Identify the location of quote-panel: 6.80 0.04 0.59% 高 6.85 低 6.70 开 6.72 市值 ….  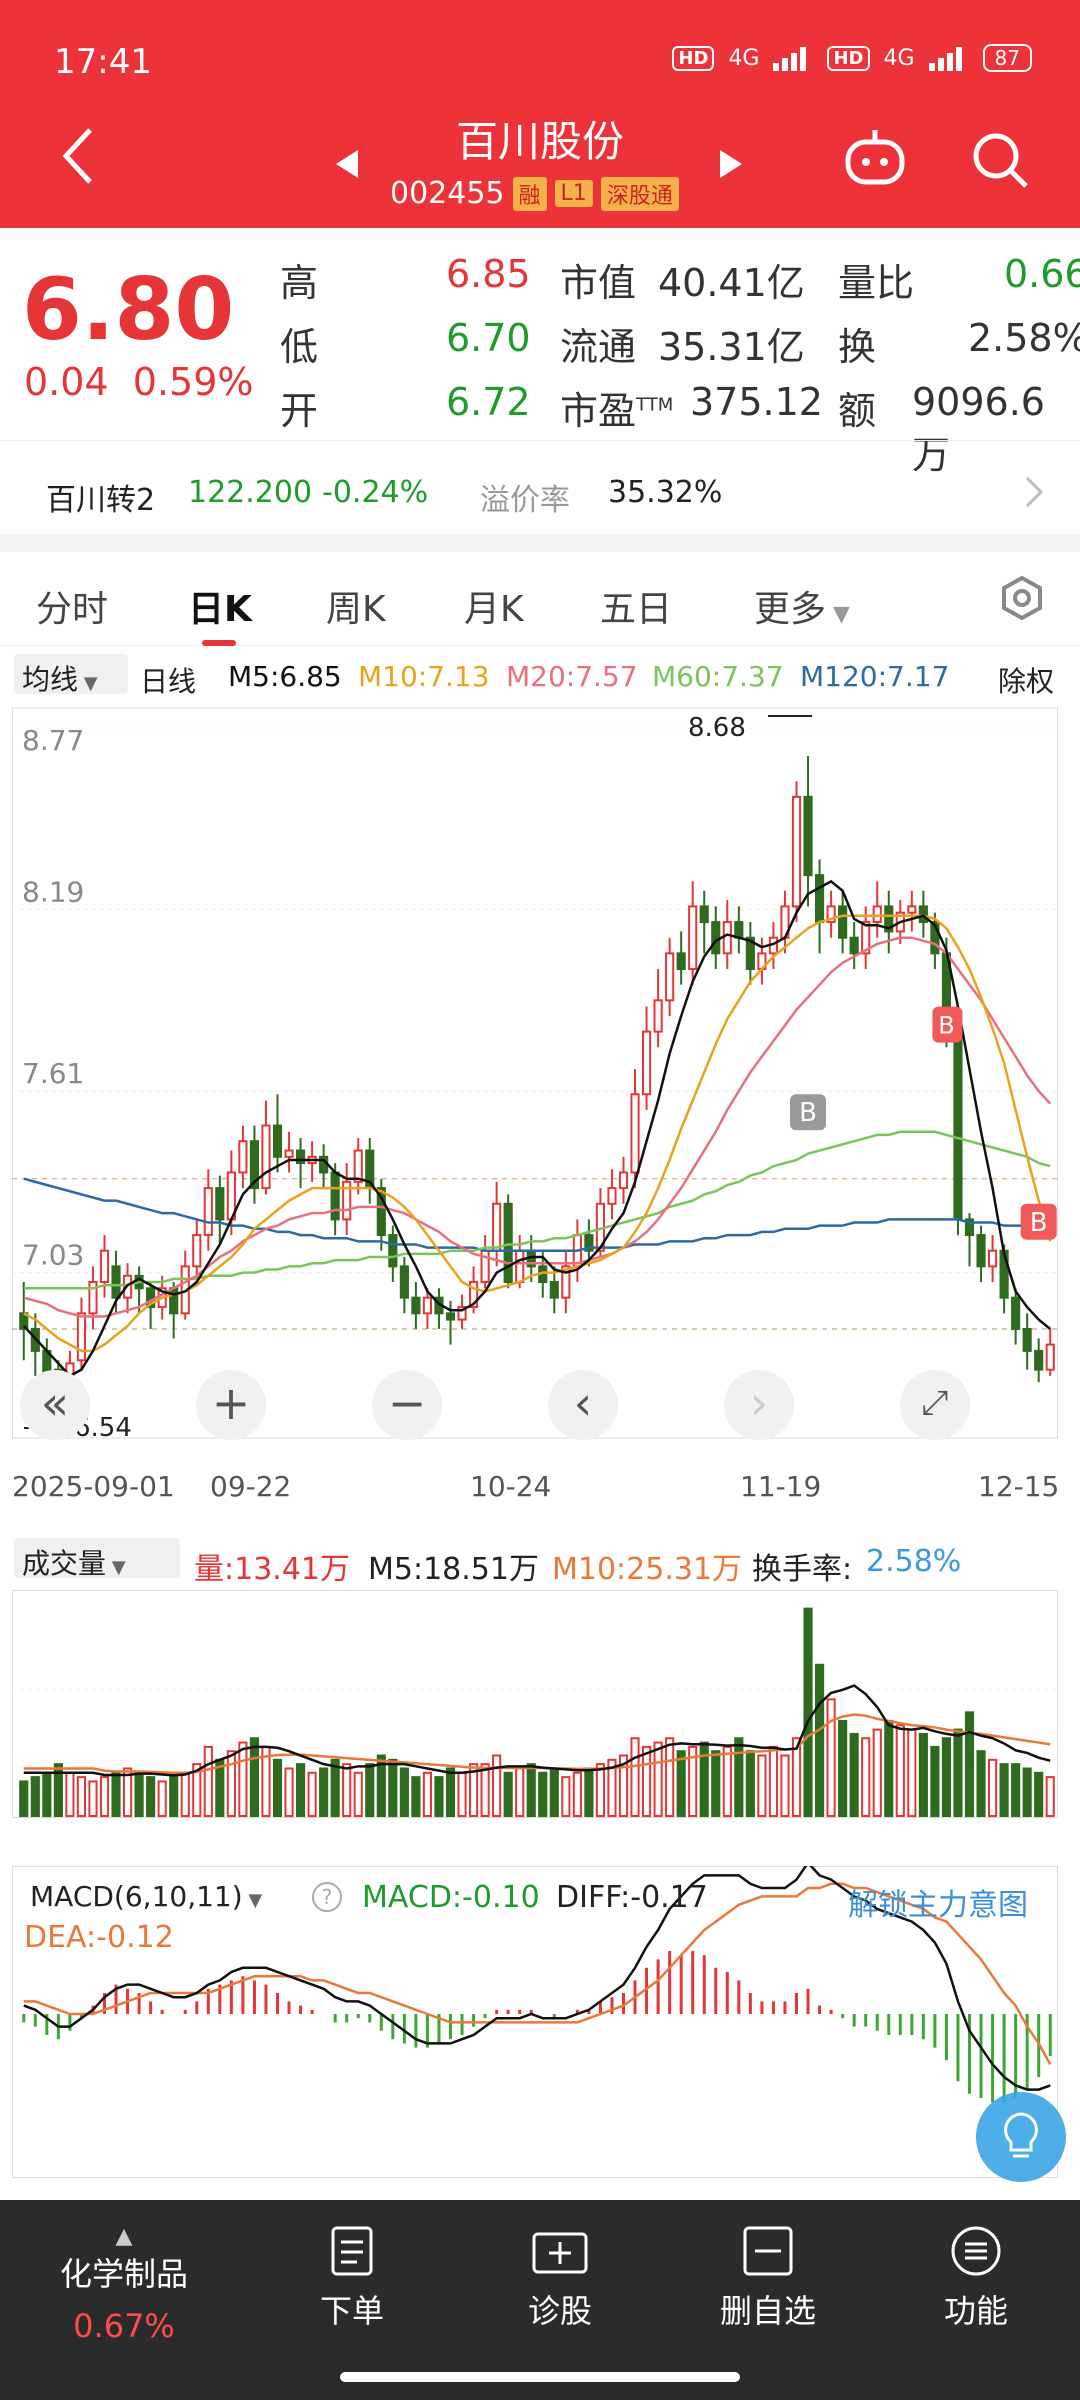
(540, 352).